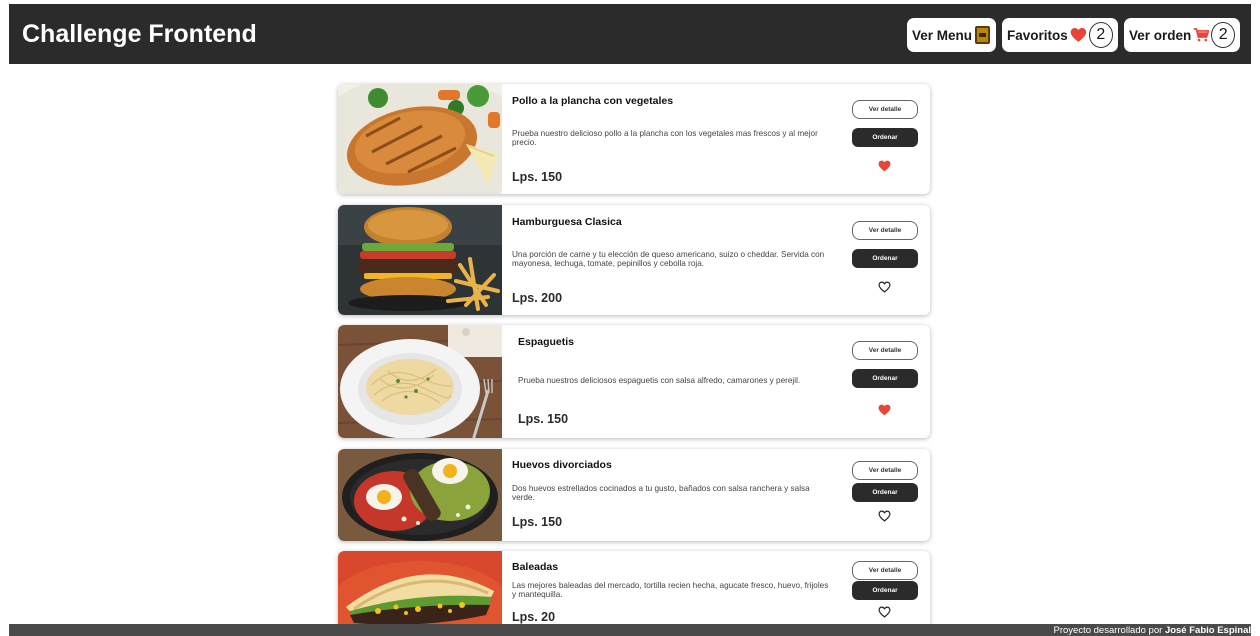 This screenshot has width=1260, height=636. Describe the element at coordinates (567, 222) in the screenshot. I see `product-name: Hamburguesa Clasica` at that location.